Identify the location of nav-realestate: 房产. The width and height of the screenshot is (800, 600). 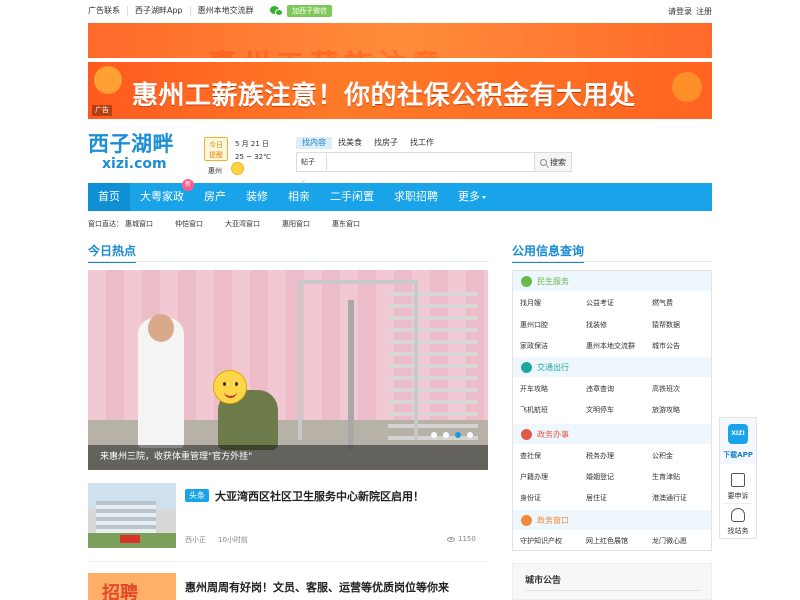
(215, 197).